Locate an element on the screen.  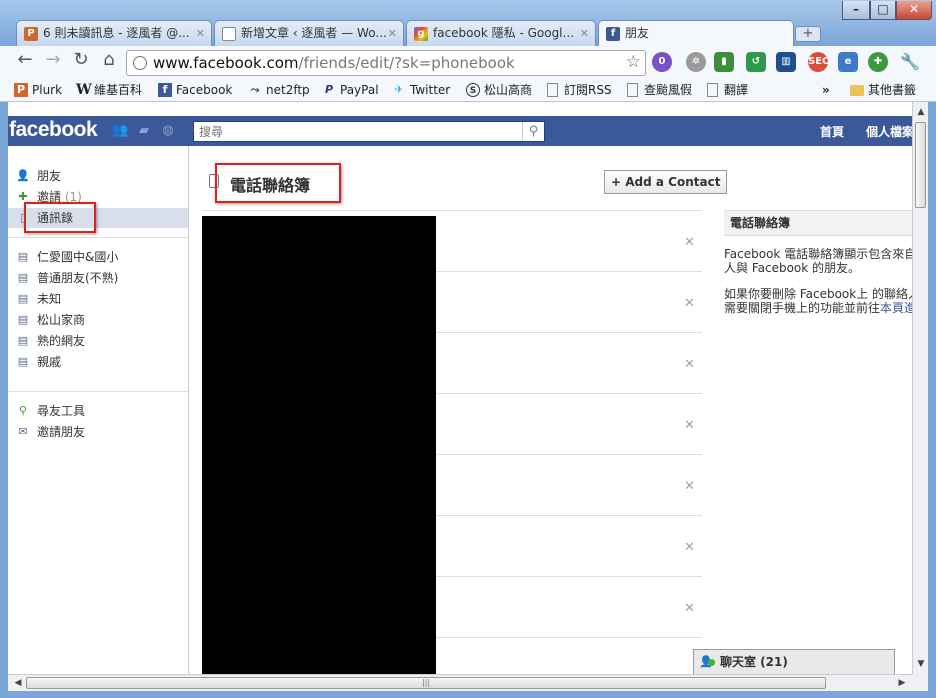
bookmark-school: S 松山高商 is located at coordinates (499, 90).